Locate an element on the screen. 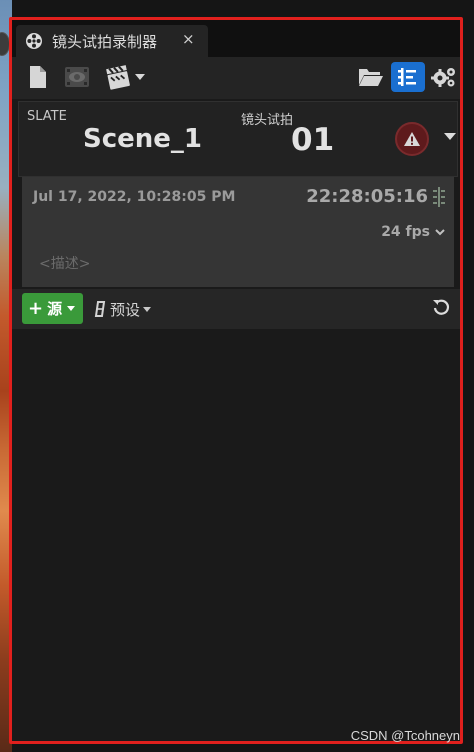 The image size is (474, 752). slate-header: SLATE Scene_1 镜头试拍 01 is located at coordinates (238, 139).